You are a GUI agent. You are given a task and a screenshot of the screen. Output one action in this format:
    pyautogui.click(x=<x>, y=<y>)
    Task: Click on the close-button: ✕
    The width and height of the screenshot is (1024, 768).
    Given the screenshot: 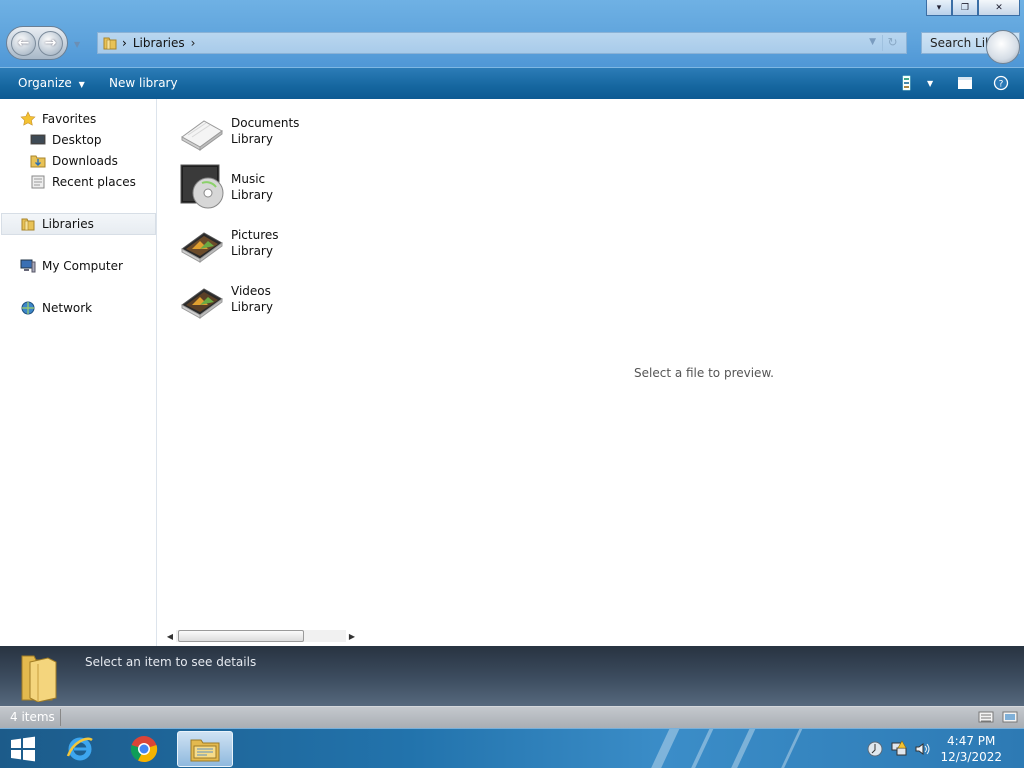 What is the action you would take?
    pyautogui.click(x=999, y=8)
    